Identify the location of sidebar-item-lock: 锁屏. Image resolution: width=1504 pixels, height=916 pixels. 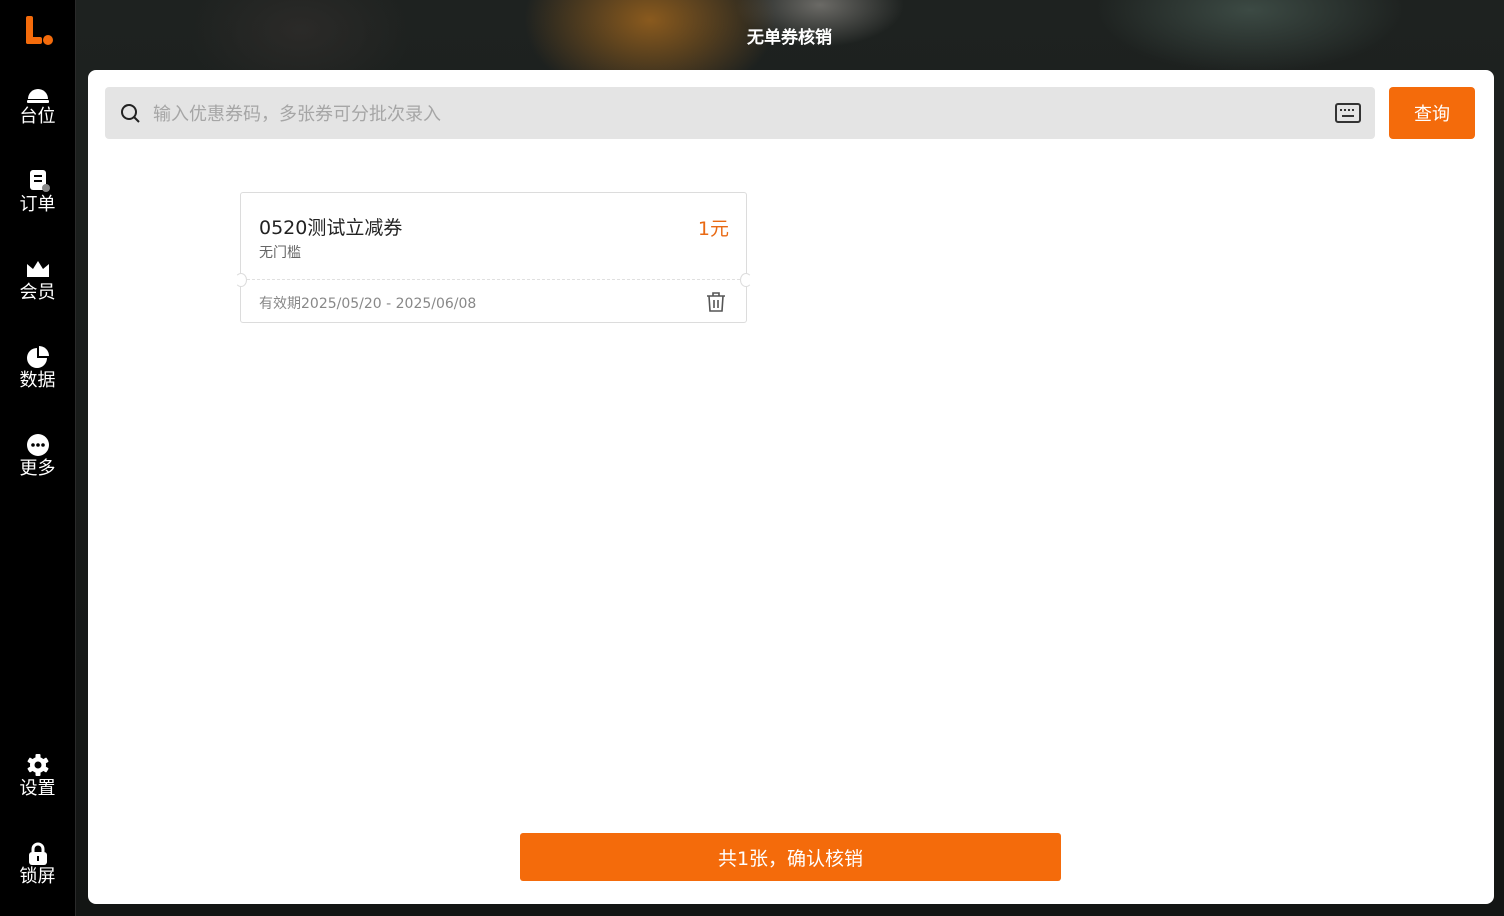
(37, 865).